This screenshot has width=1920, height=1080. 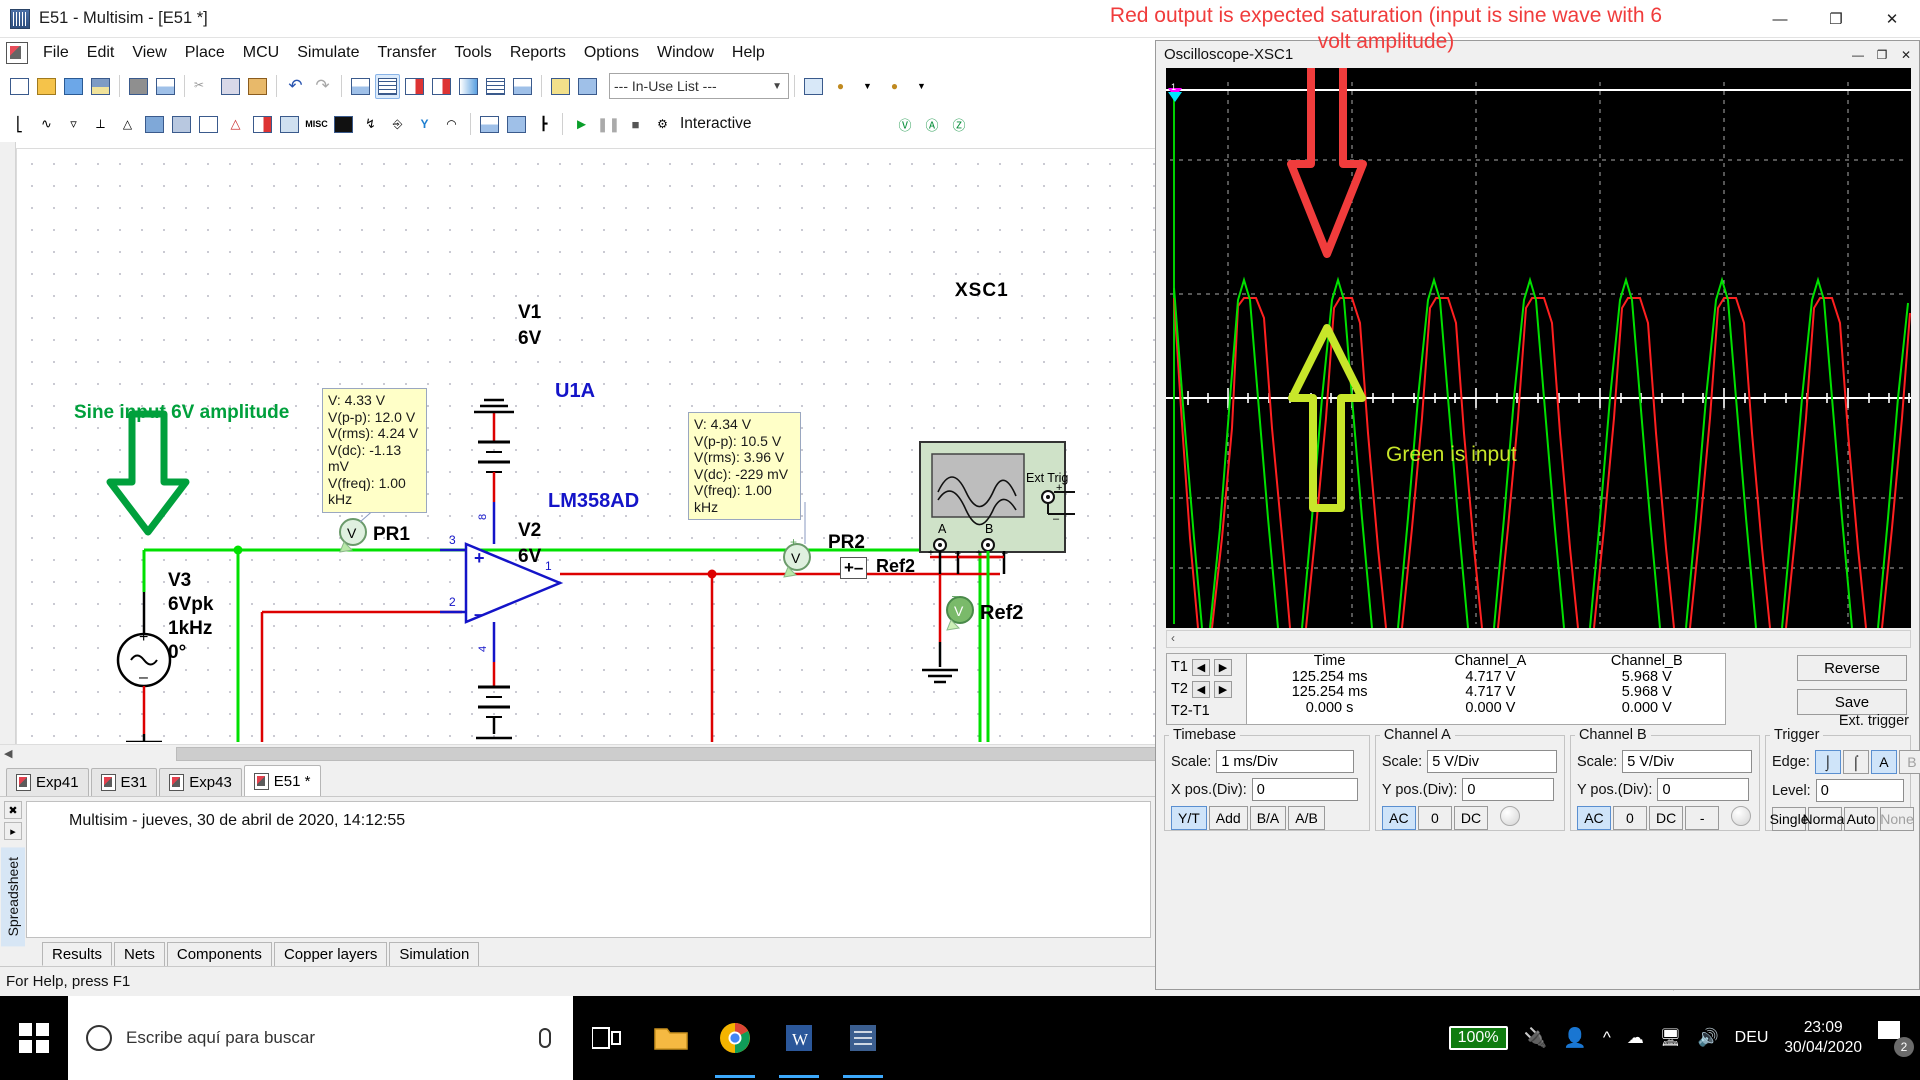 What do you see at coordinates (1471, 818) in the screenshot?
I see `channel-a-dc-button: DC` at bounding box center [1471, 818].